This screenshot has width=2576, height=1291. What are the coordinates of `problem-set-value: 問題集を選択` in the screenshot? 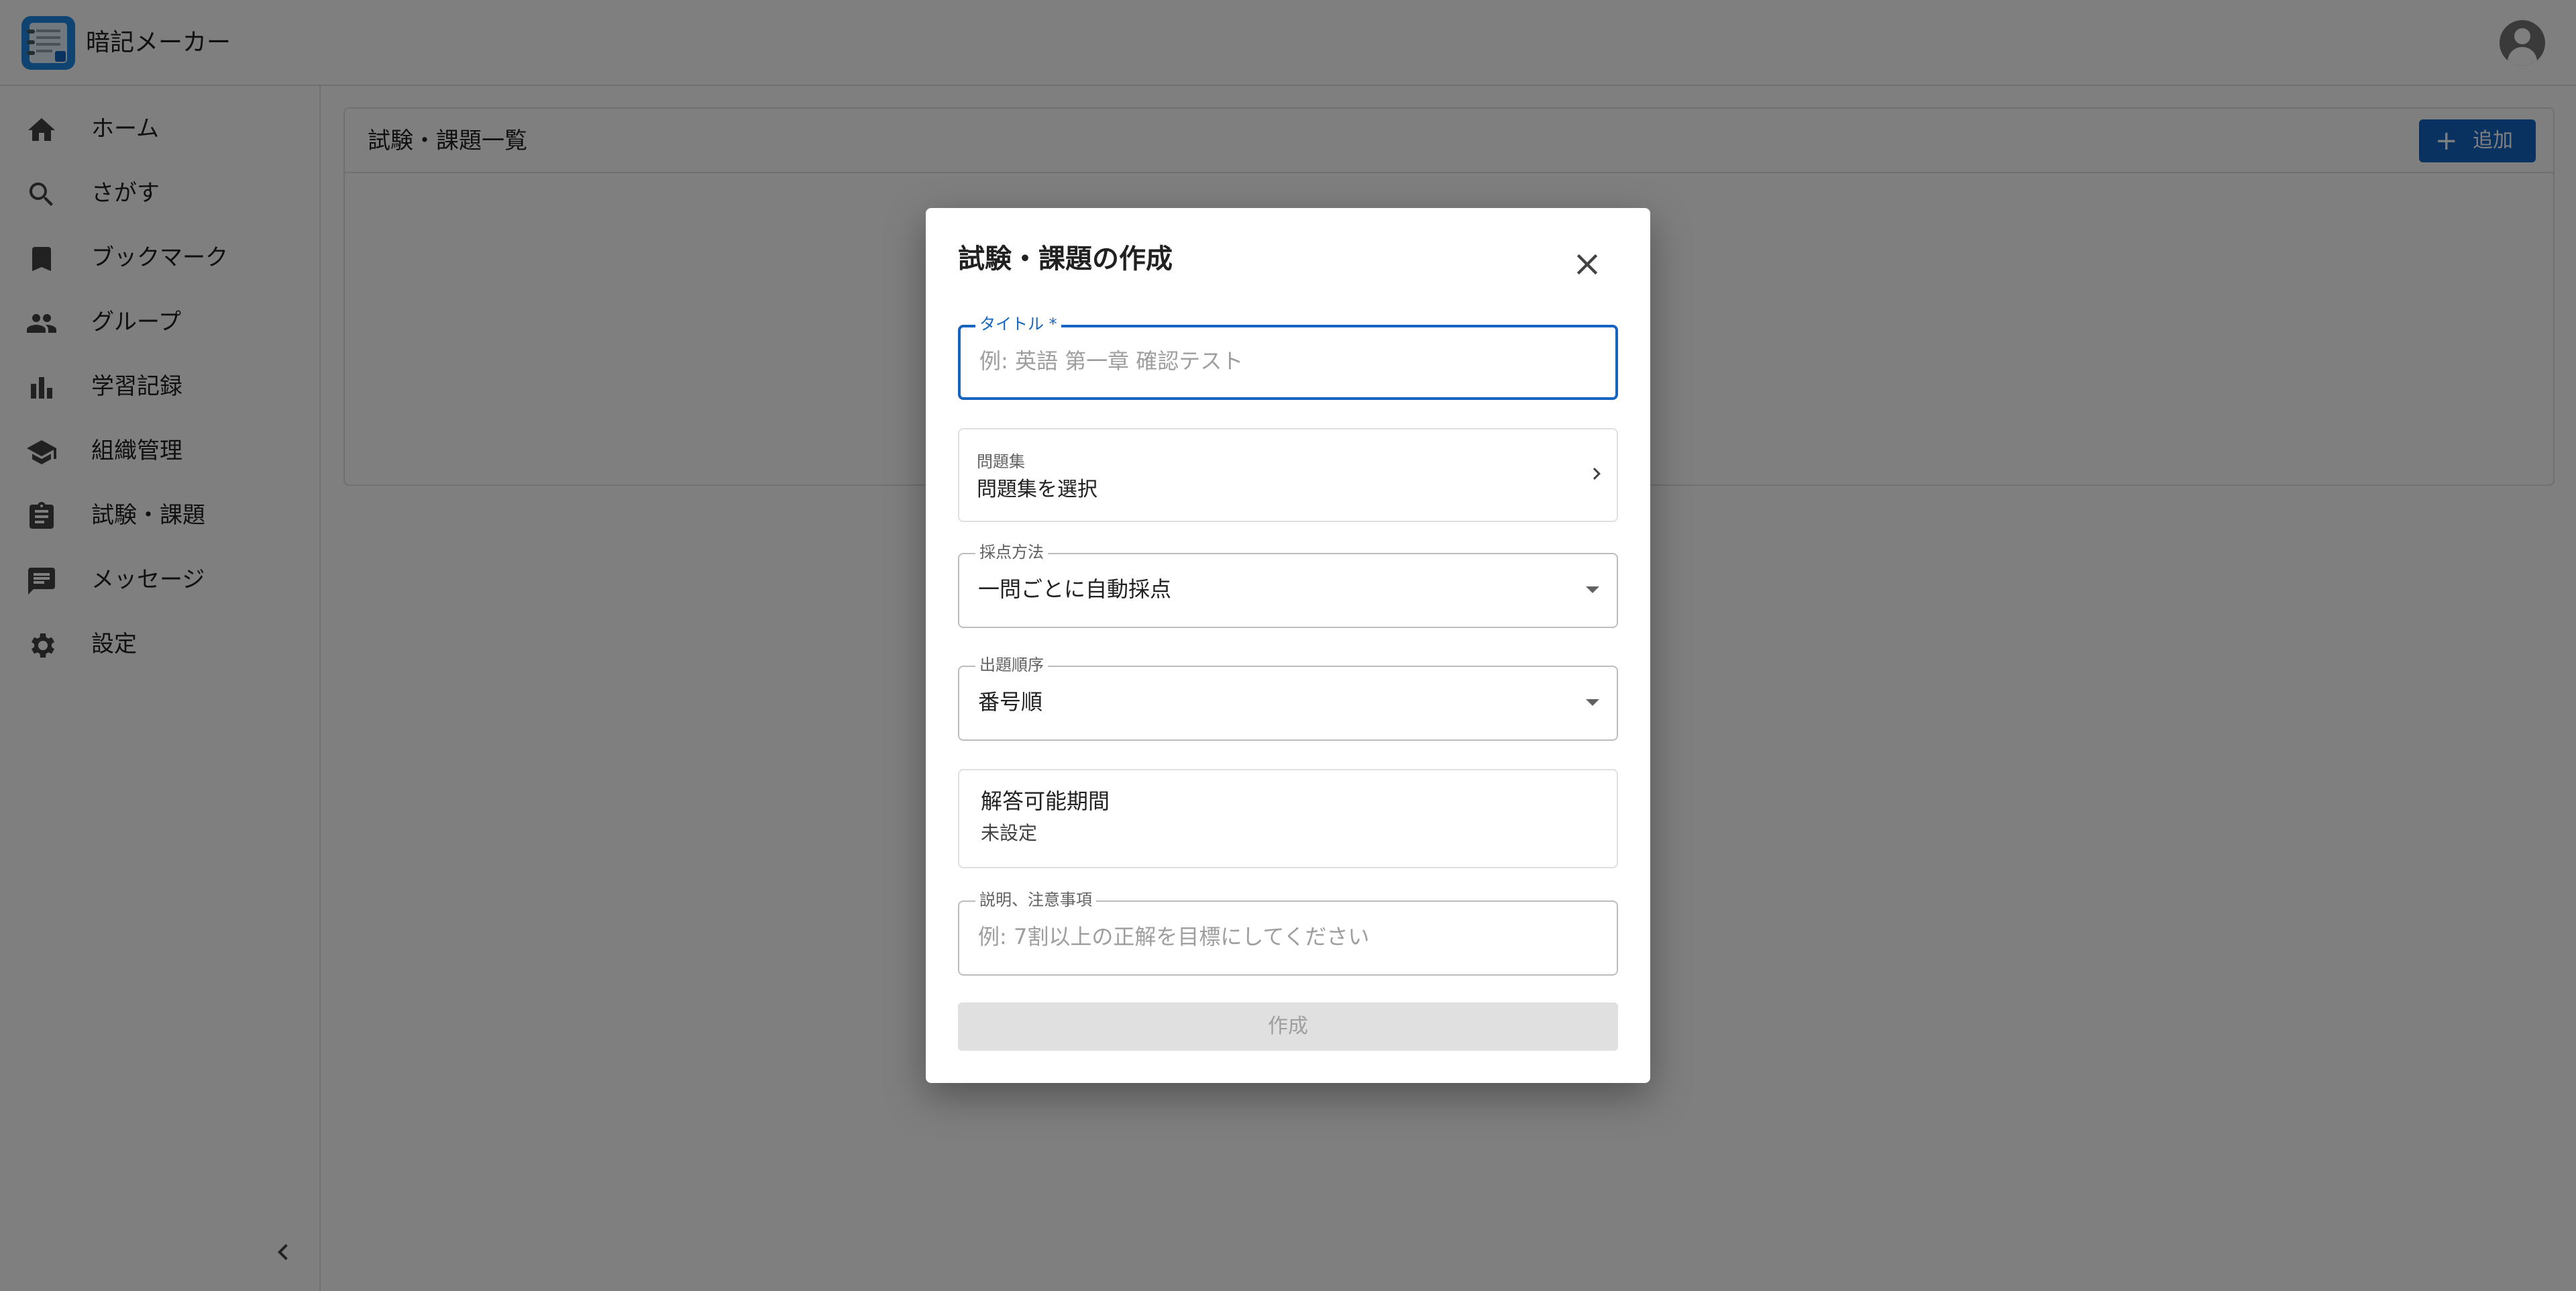 It's located at (1037, 489).